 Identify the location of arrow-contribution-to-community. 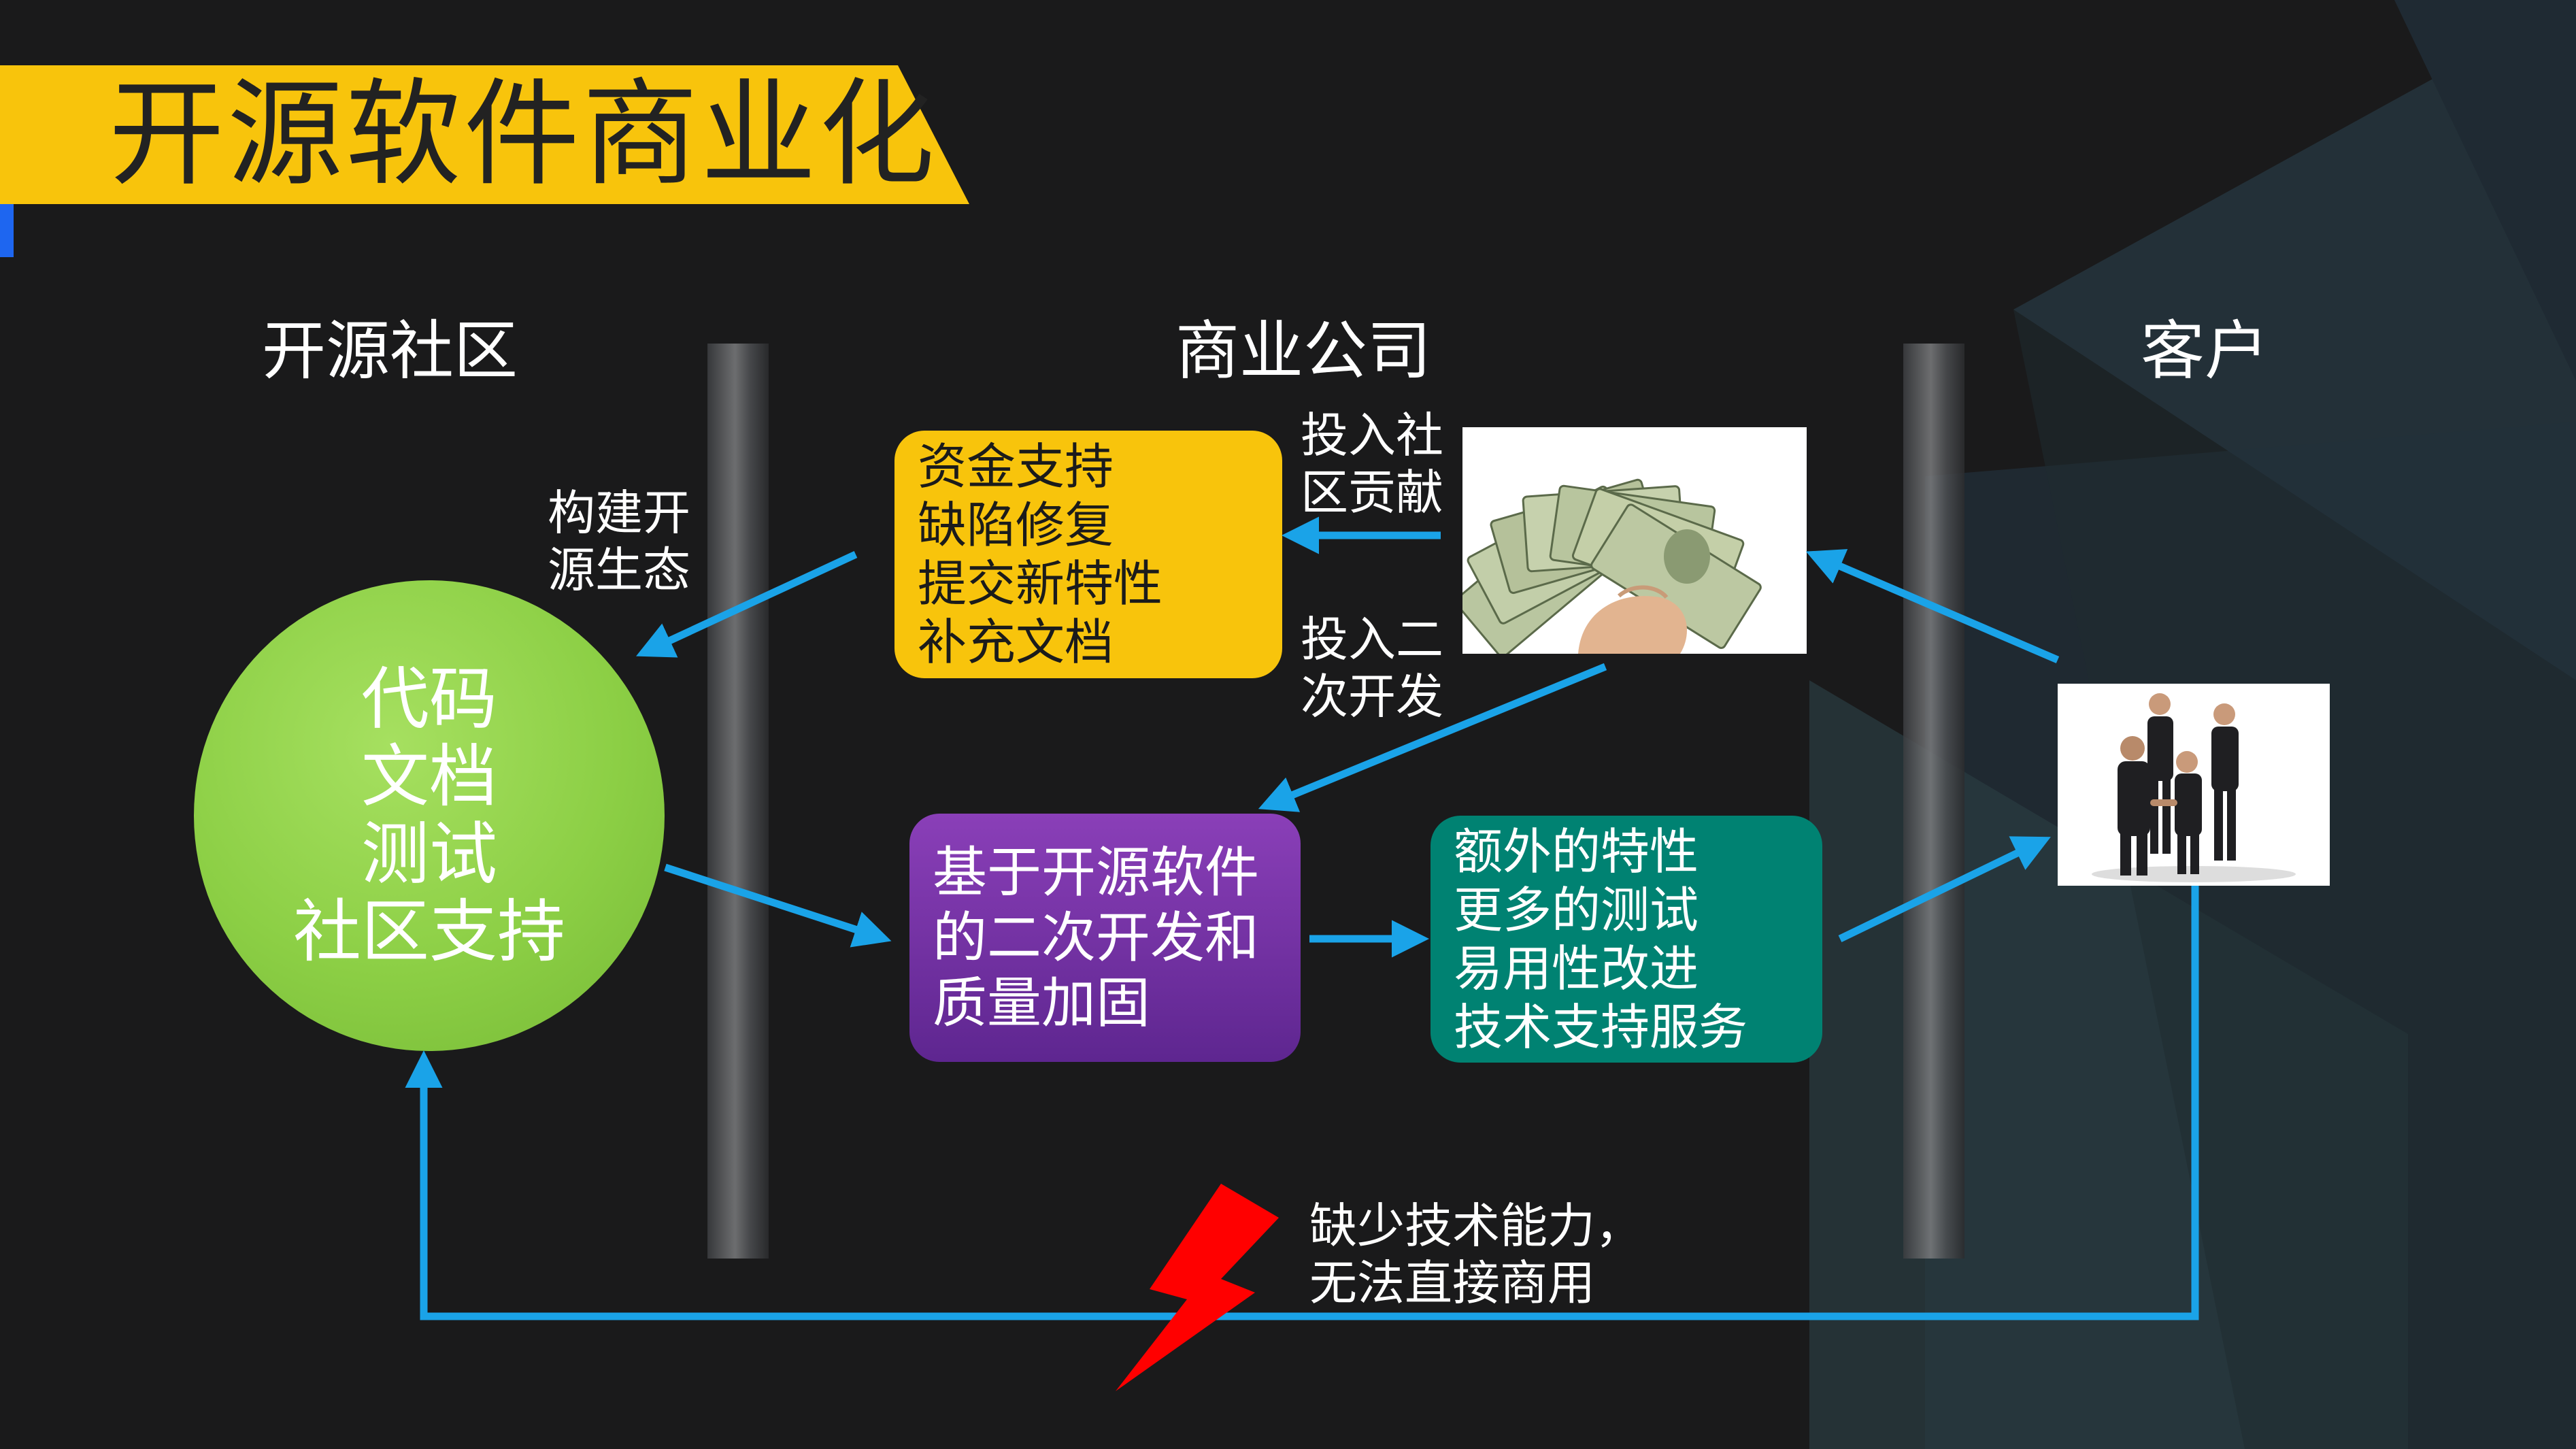
(747, 604).